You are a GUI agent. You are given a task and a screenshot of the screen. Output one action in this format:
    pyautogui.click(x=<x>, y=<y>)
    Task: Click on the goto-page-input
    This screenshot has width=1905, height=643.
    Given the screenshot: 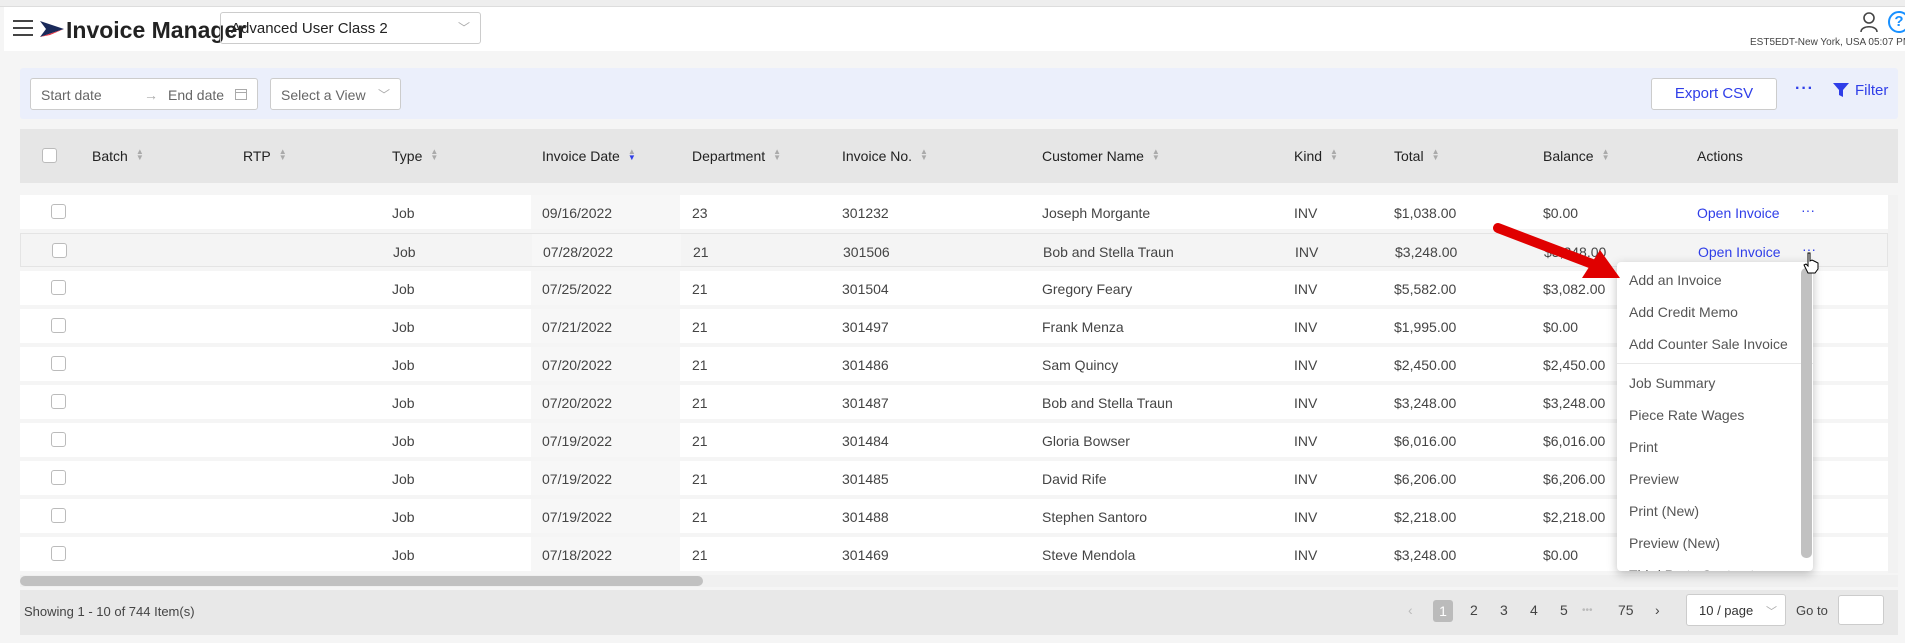 What is the action you would take?
    pyautogui.click(x=1861, y=610)
    